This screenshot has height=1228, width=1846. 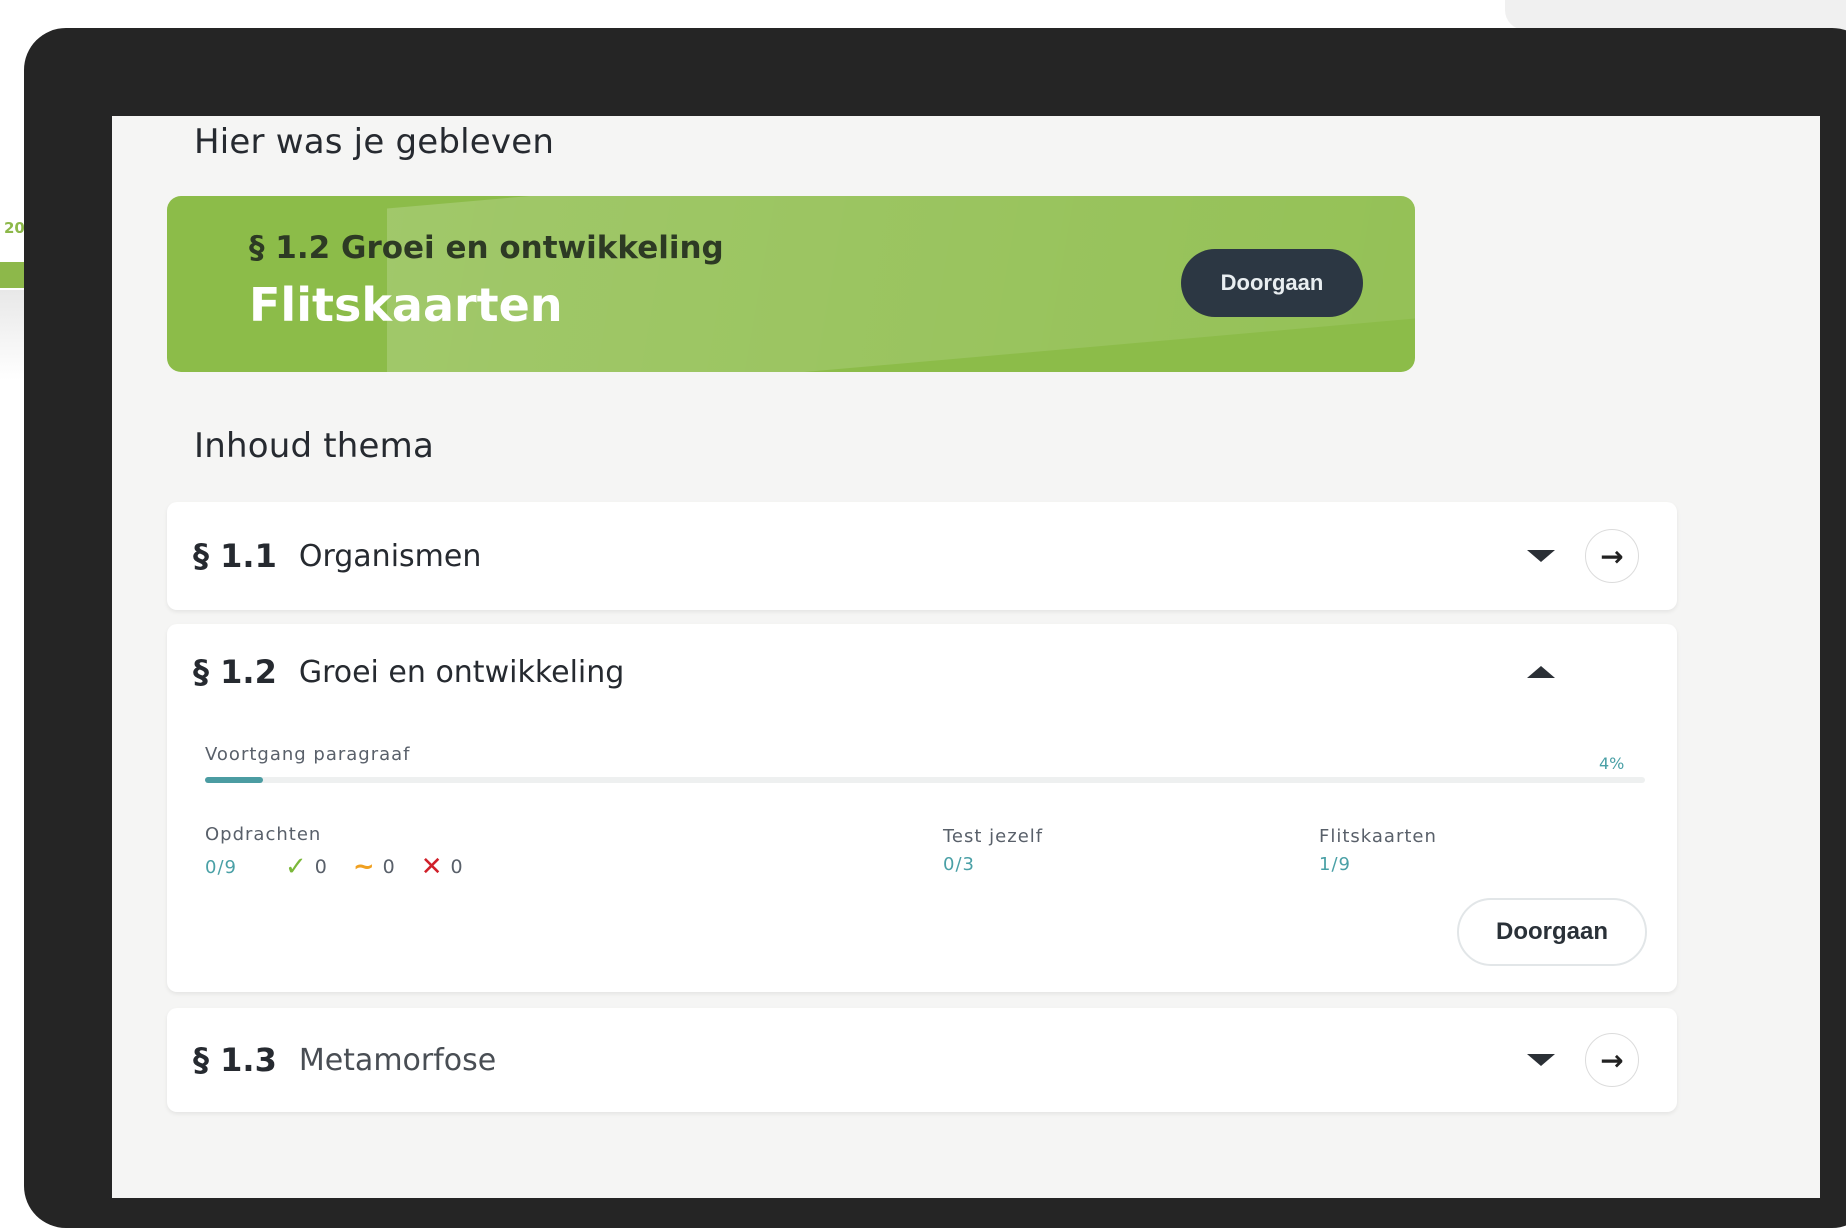 I want to click on progress-percent: 4%, so click(x=1612, y=763).